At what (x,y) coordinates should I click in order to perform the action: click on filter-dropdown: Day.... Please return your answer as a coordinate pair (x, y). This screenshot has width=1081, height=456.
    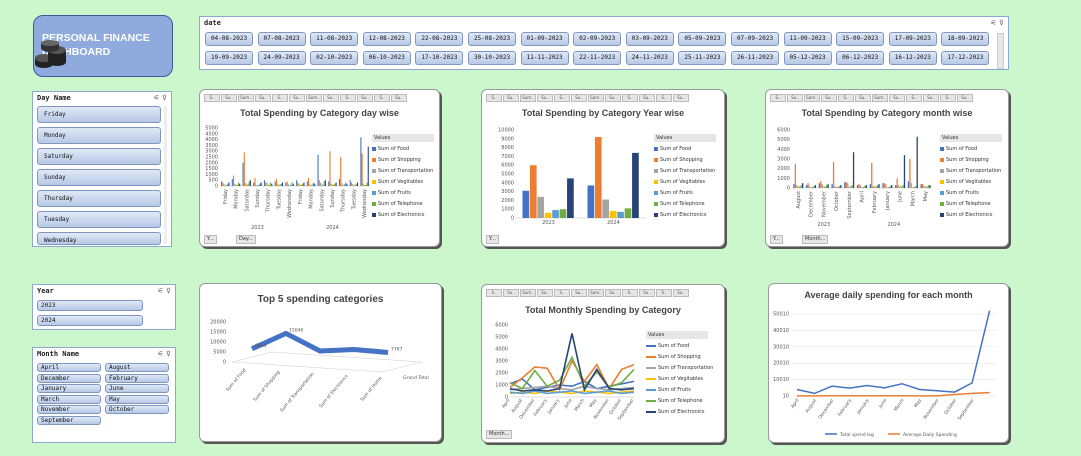
    Looking at the image, I should click on (246, 239).